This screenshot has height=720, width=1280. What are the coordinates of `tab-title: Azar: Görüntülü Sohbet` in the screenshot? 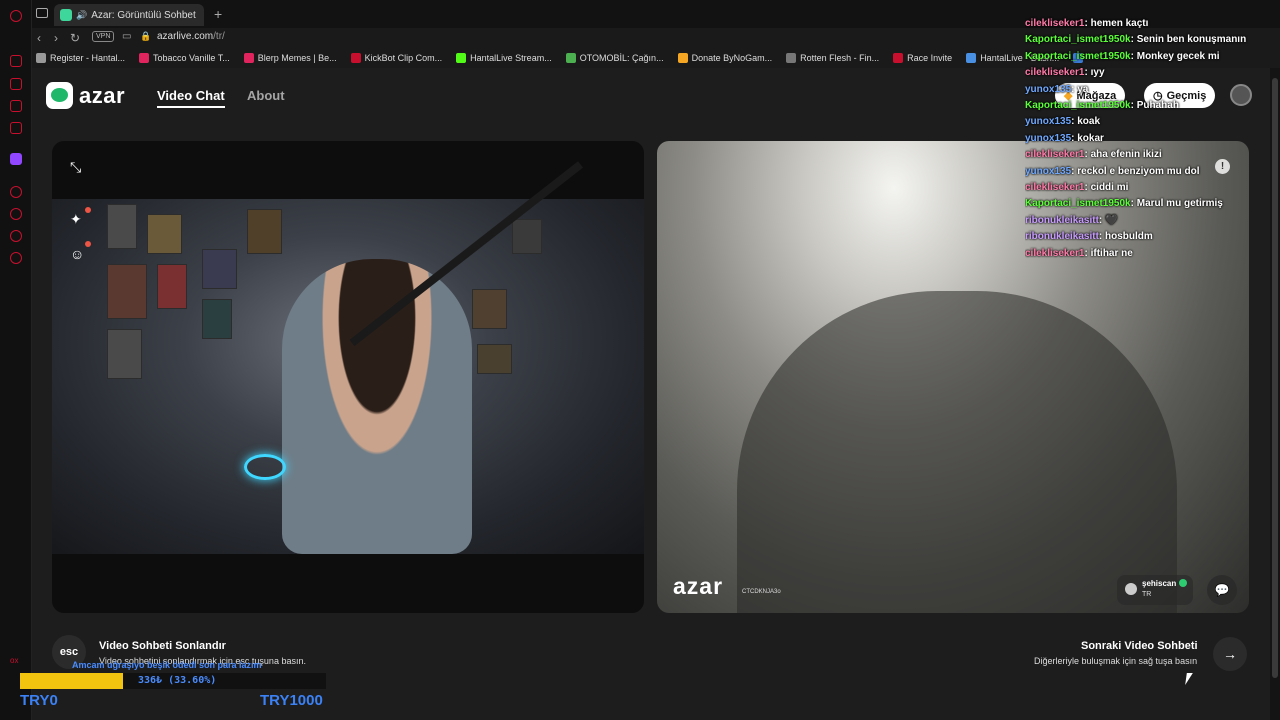 It's located at (143, 15).